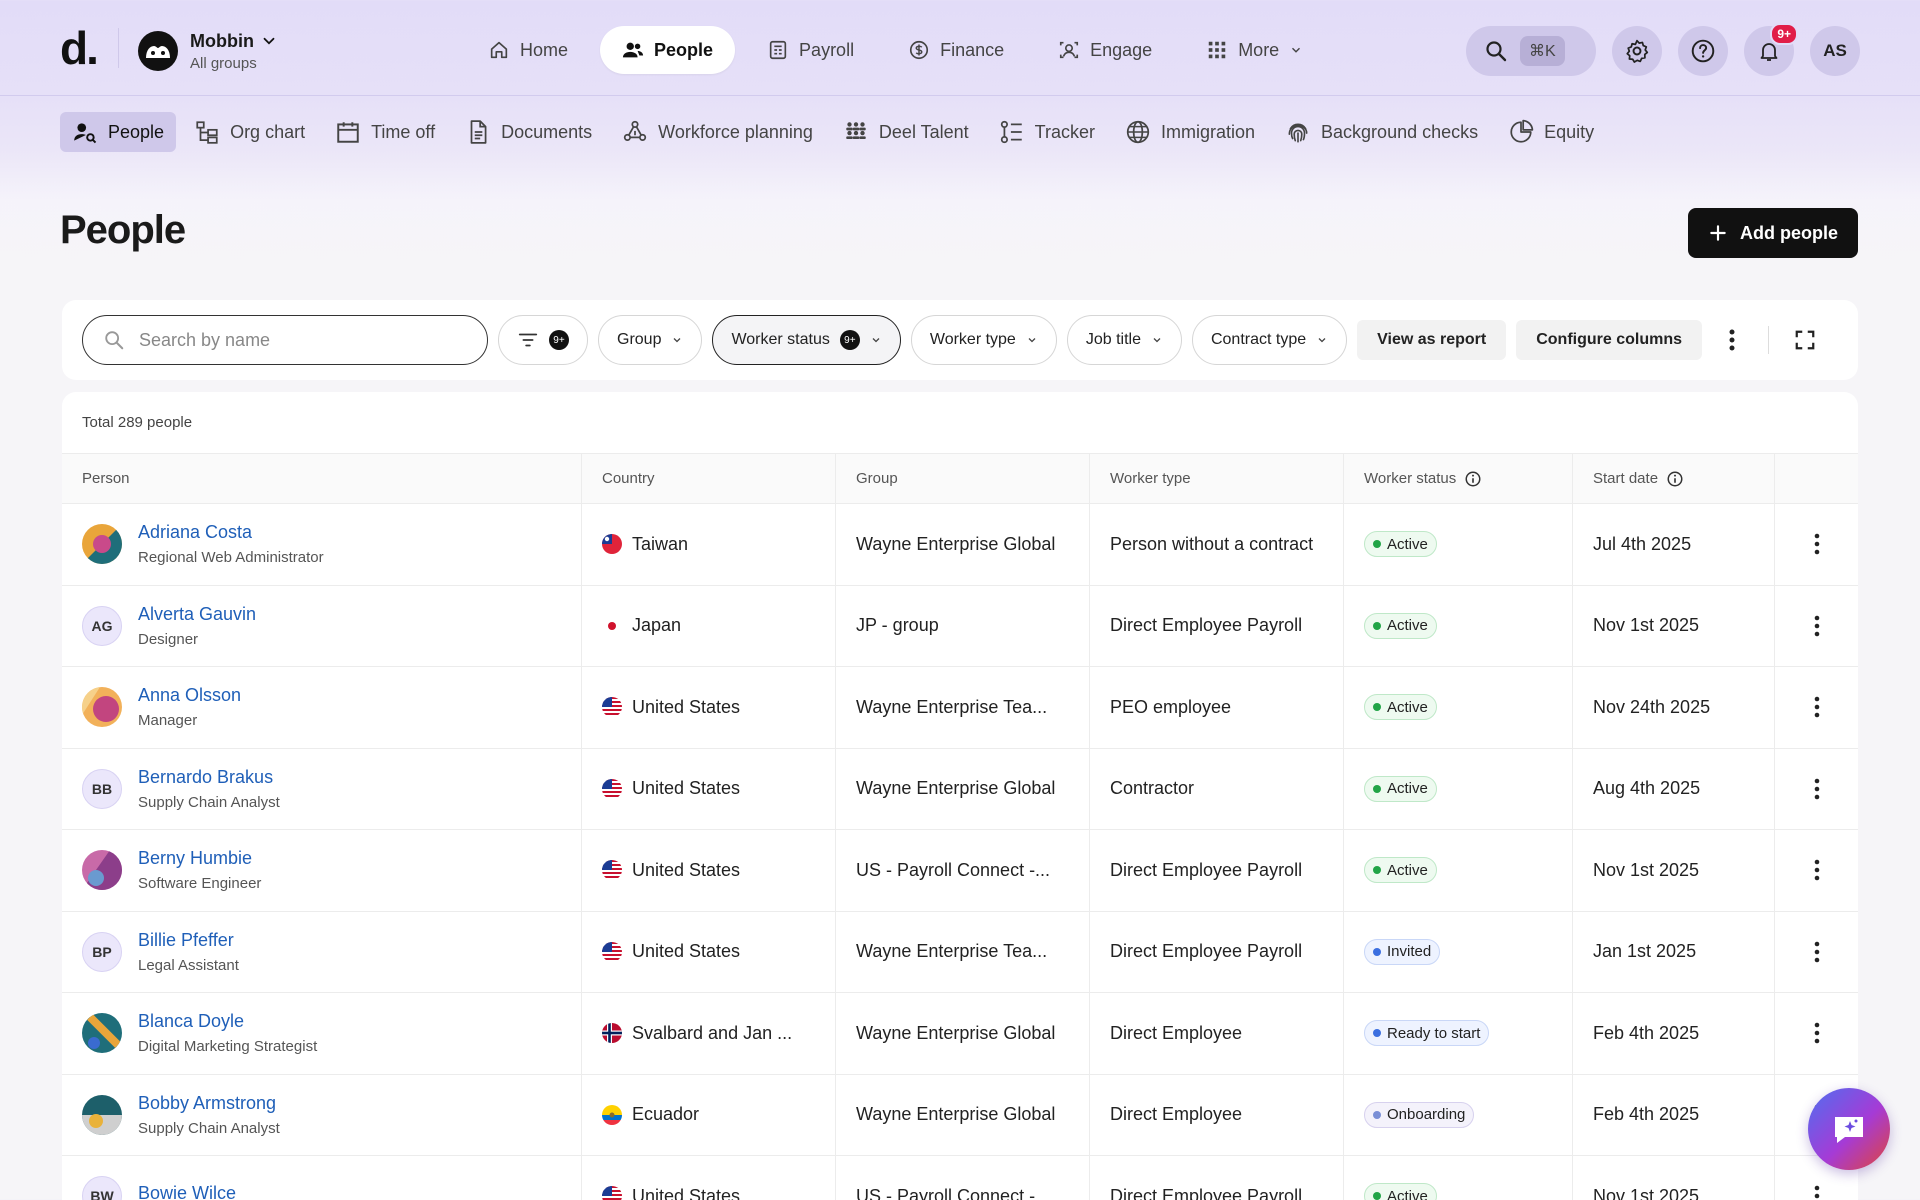  Describe the element at coordinates (79, 48) in the screenshot. I see `deel-logo: d.` at that location.